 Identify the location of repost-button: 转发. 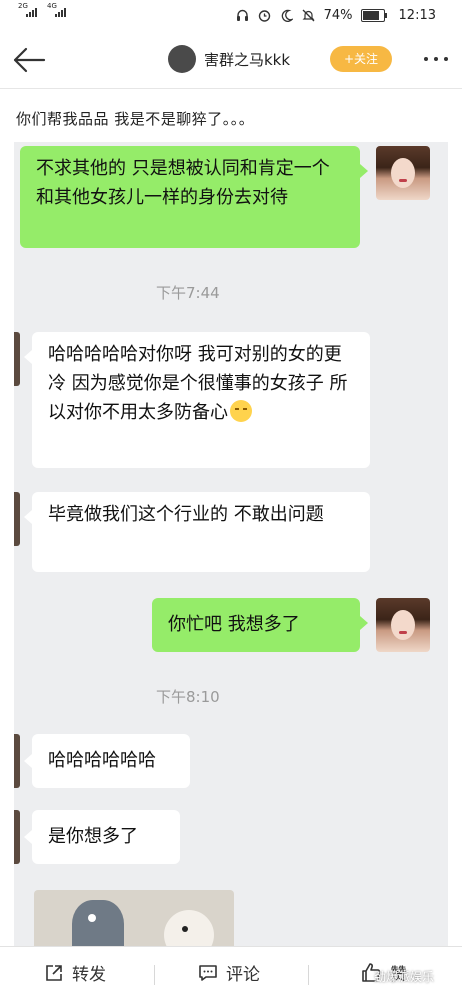
(75, 972).